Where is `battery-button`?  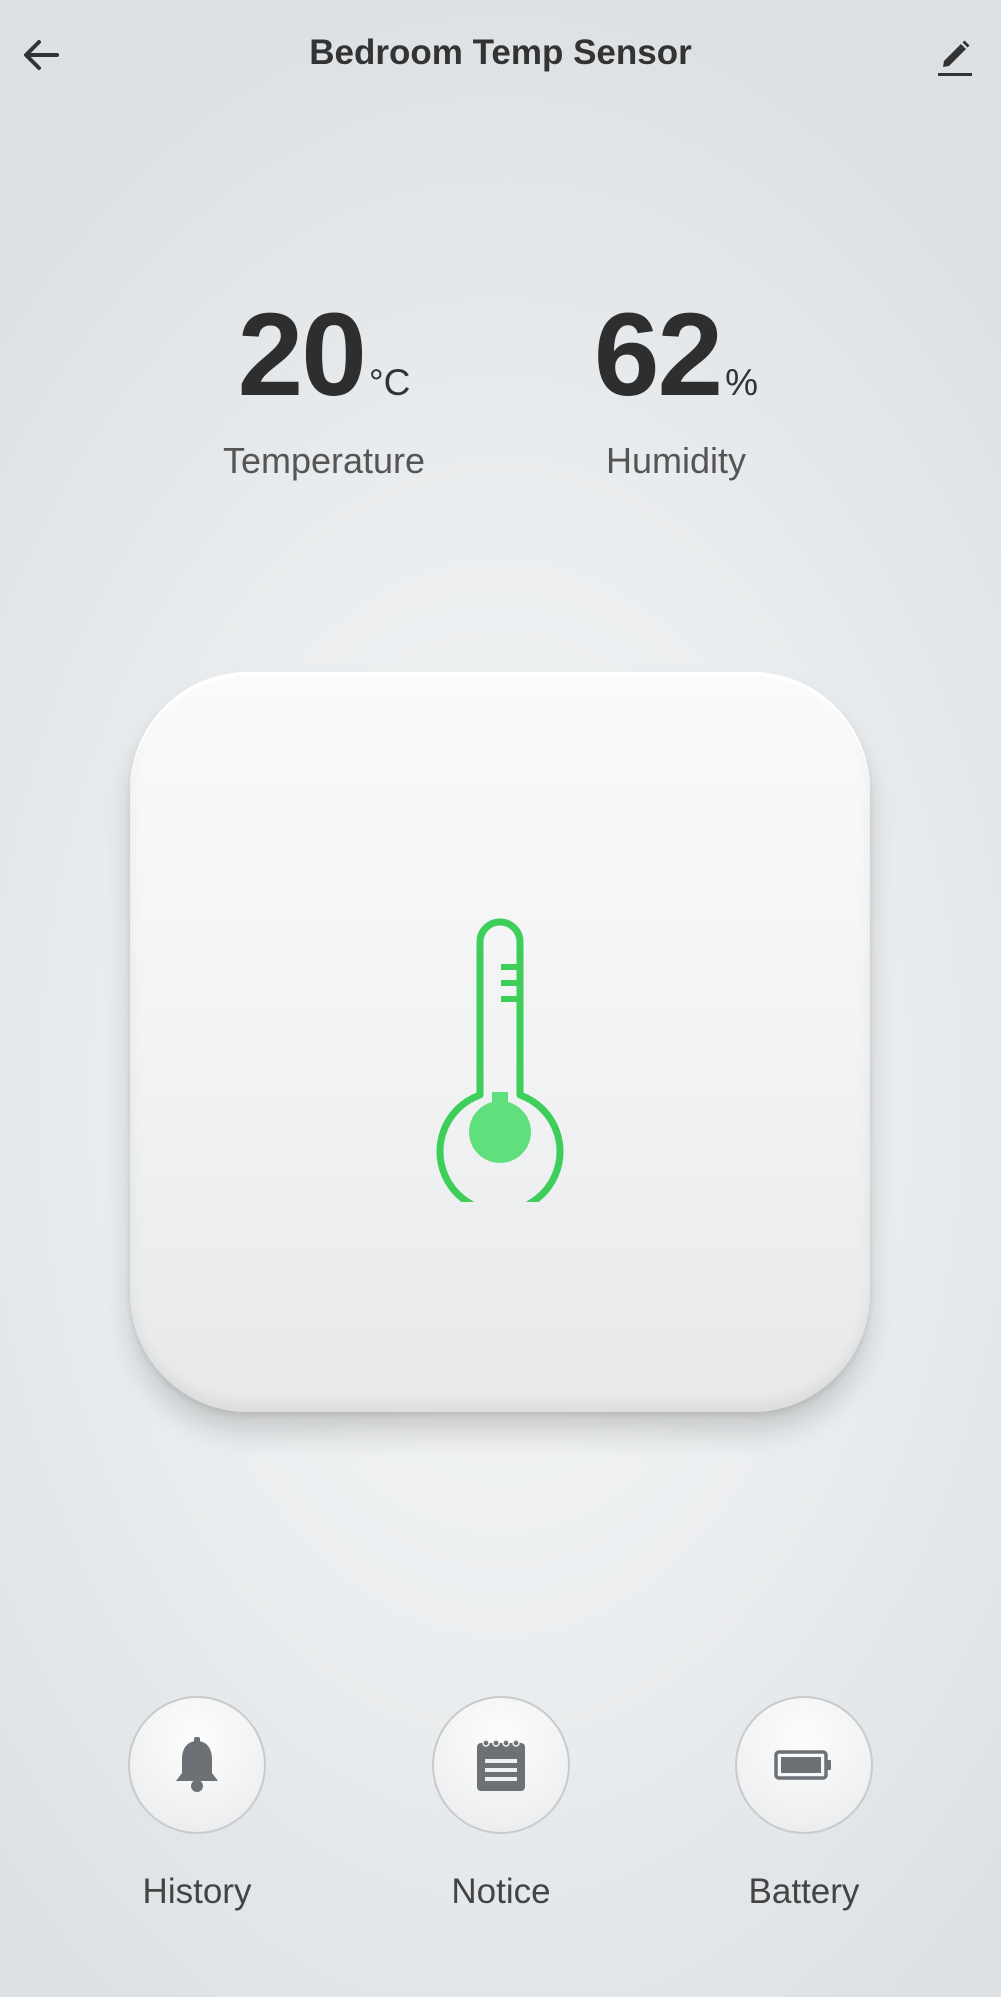 battery-button is located at coordinates (804, 1765).